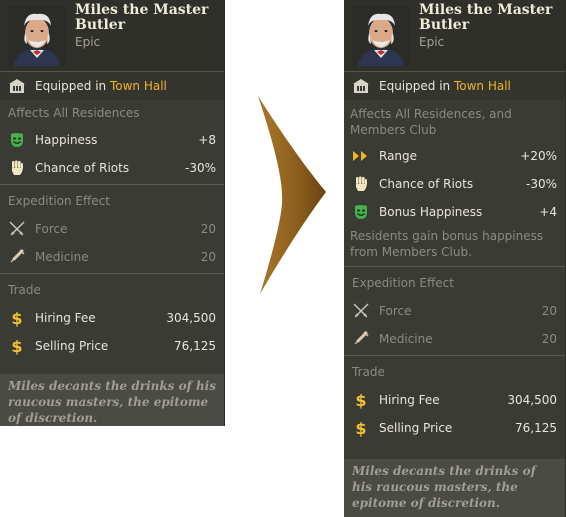  I want to click on stat-value: +8, so click(207, 140).